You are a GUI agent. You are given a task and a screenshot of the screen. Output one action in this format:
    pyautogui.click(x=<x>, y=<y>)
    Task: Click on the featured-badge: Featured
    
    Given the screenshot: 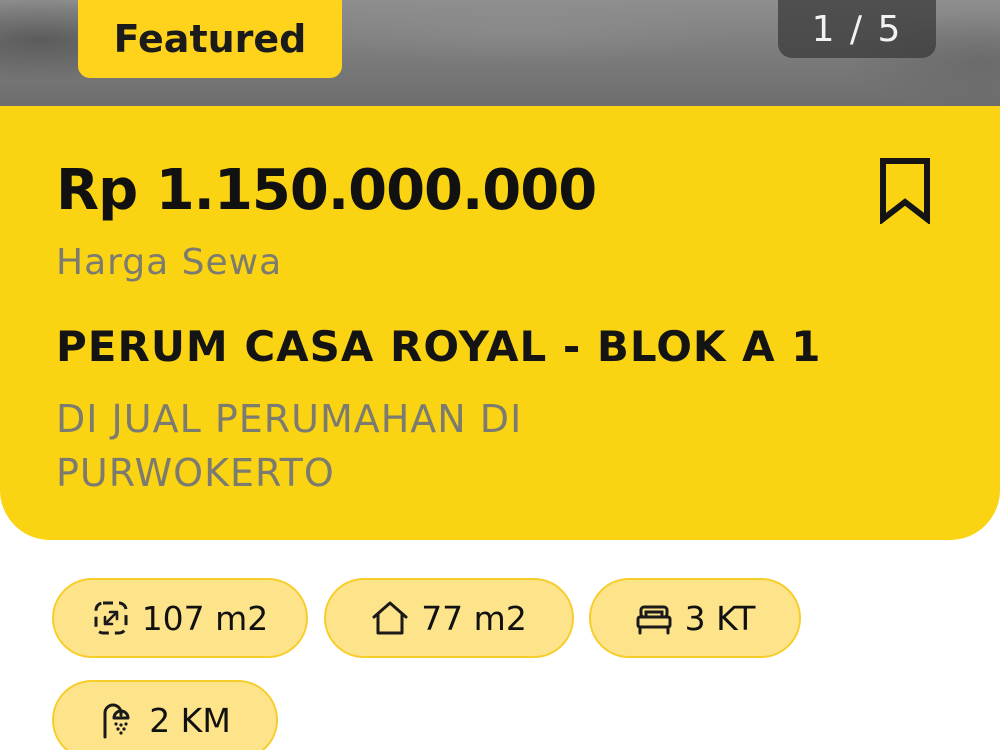 What is the action you would take?
    pyautogui.click(x=210, y=39)
    